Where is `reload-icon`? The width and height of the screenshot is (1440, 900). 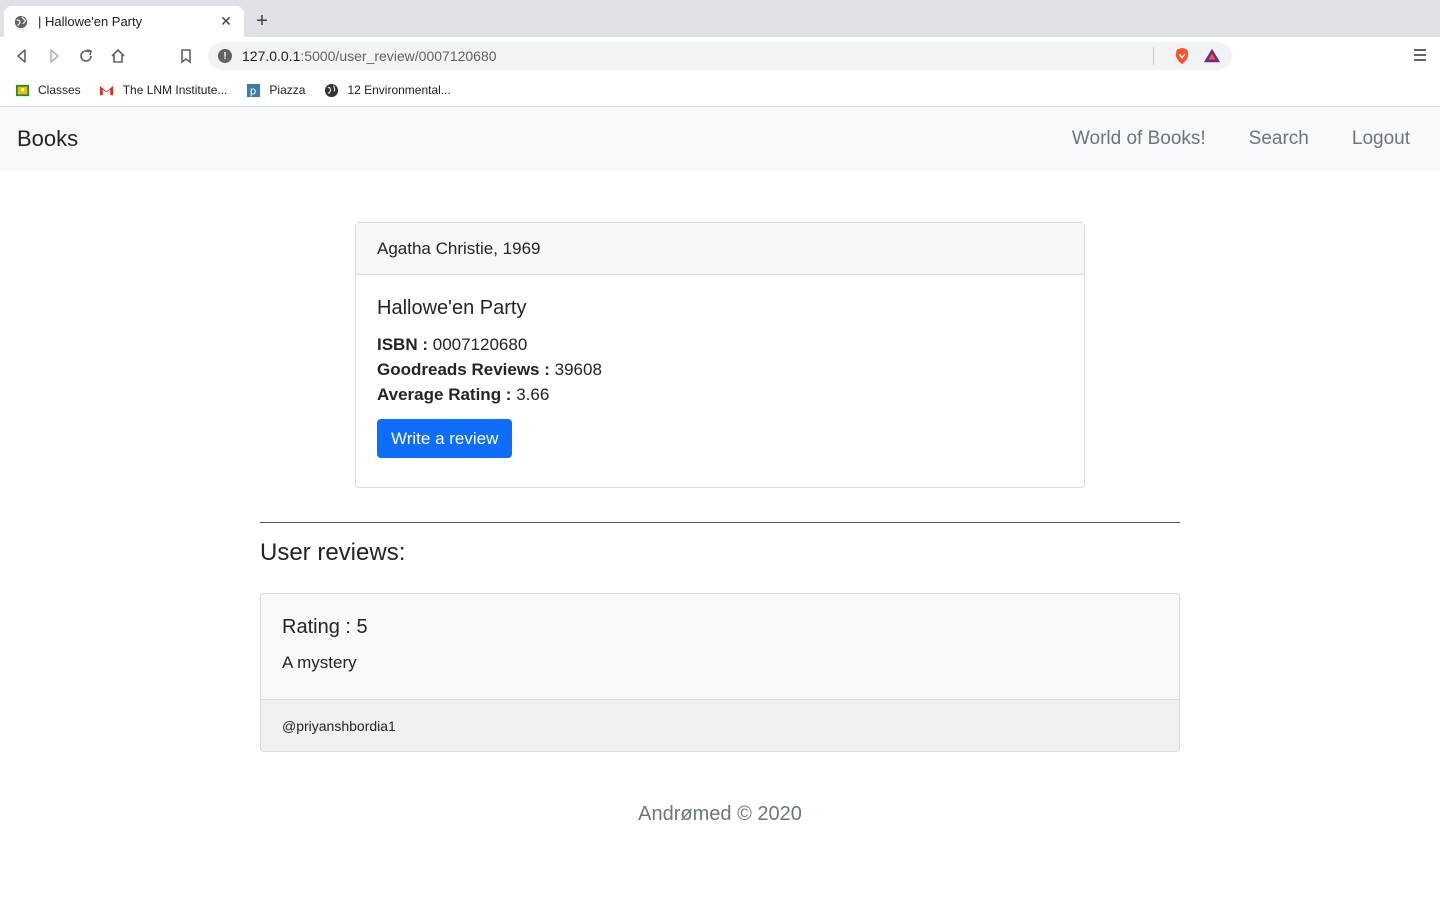
reload-icon is located at coordinates (86, 56).